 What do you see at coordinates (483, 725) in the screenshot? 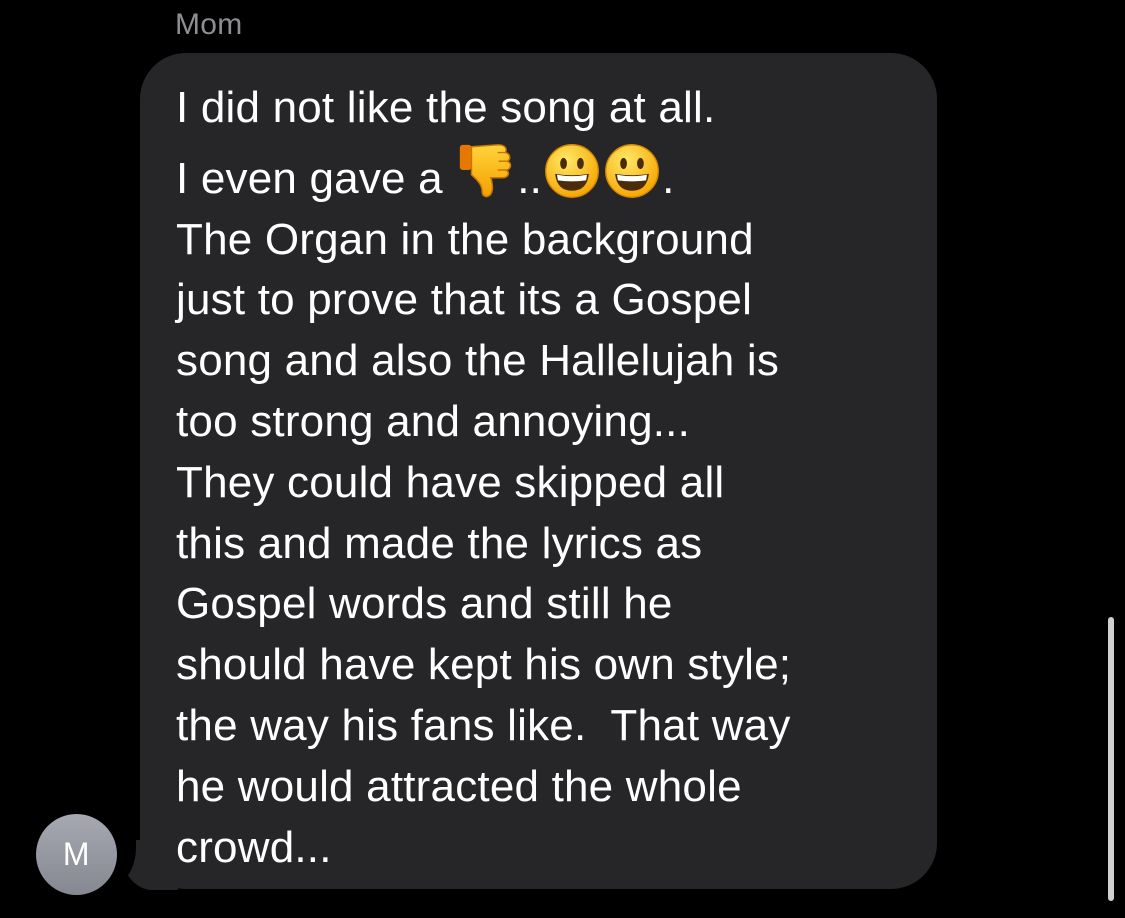
I see `message-line: the way his fans like. That way` at bounding box center [483, 725].